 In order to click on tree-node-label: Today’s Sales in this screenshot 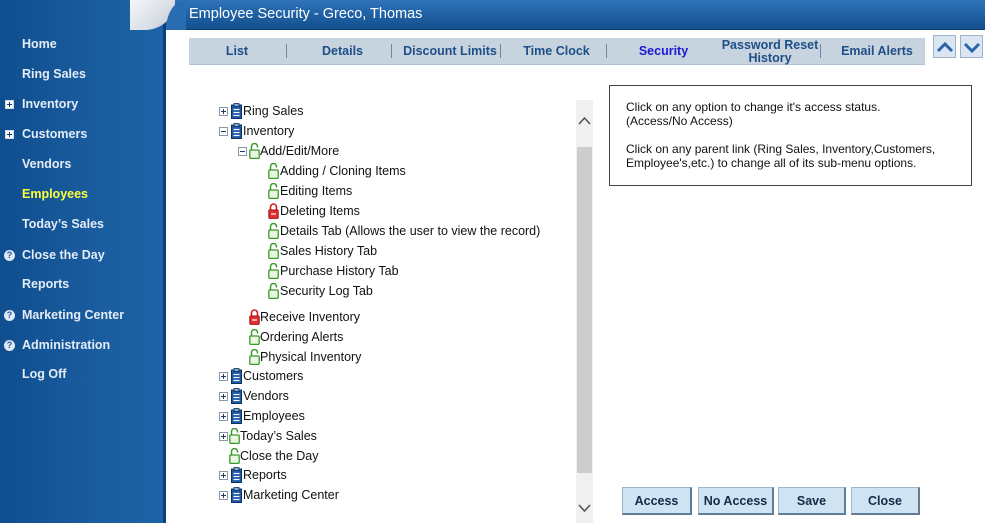, I will do `click(278, 436)`.